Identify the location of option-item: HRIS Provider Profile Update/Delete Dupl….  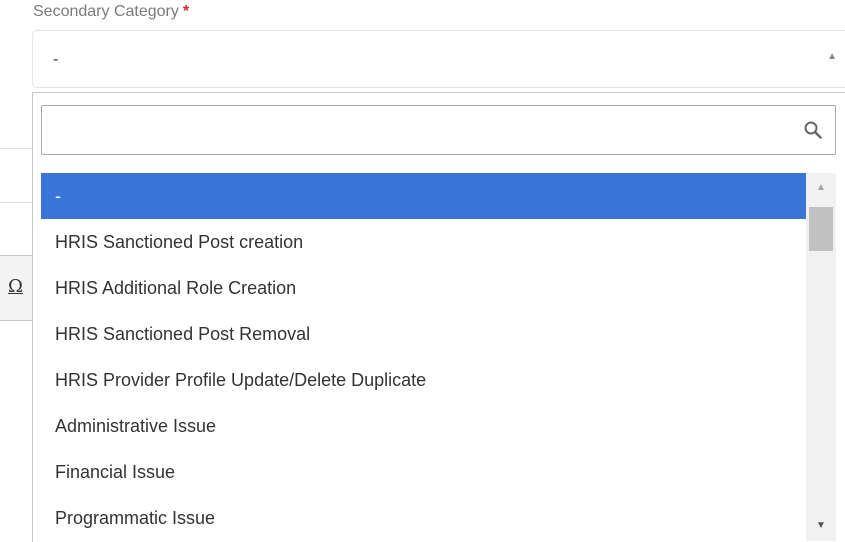
(423, 380).